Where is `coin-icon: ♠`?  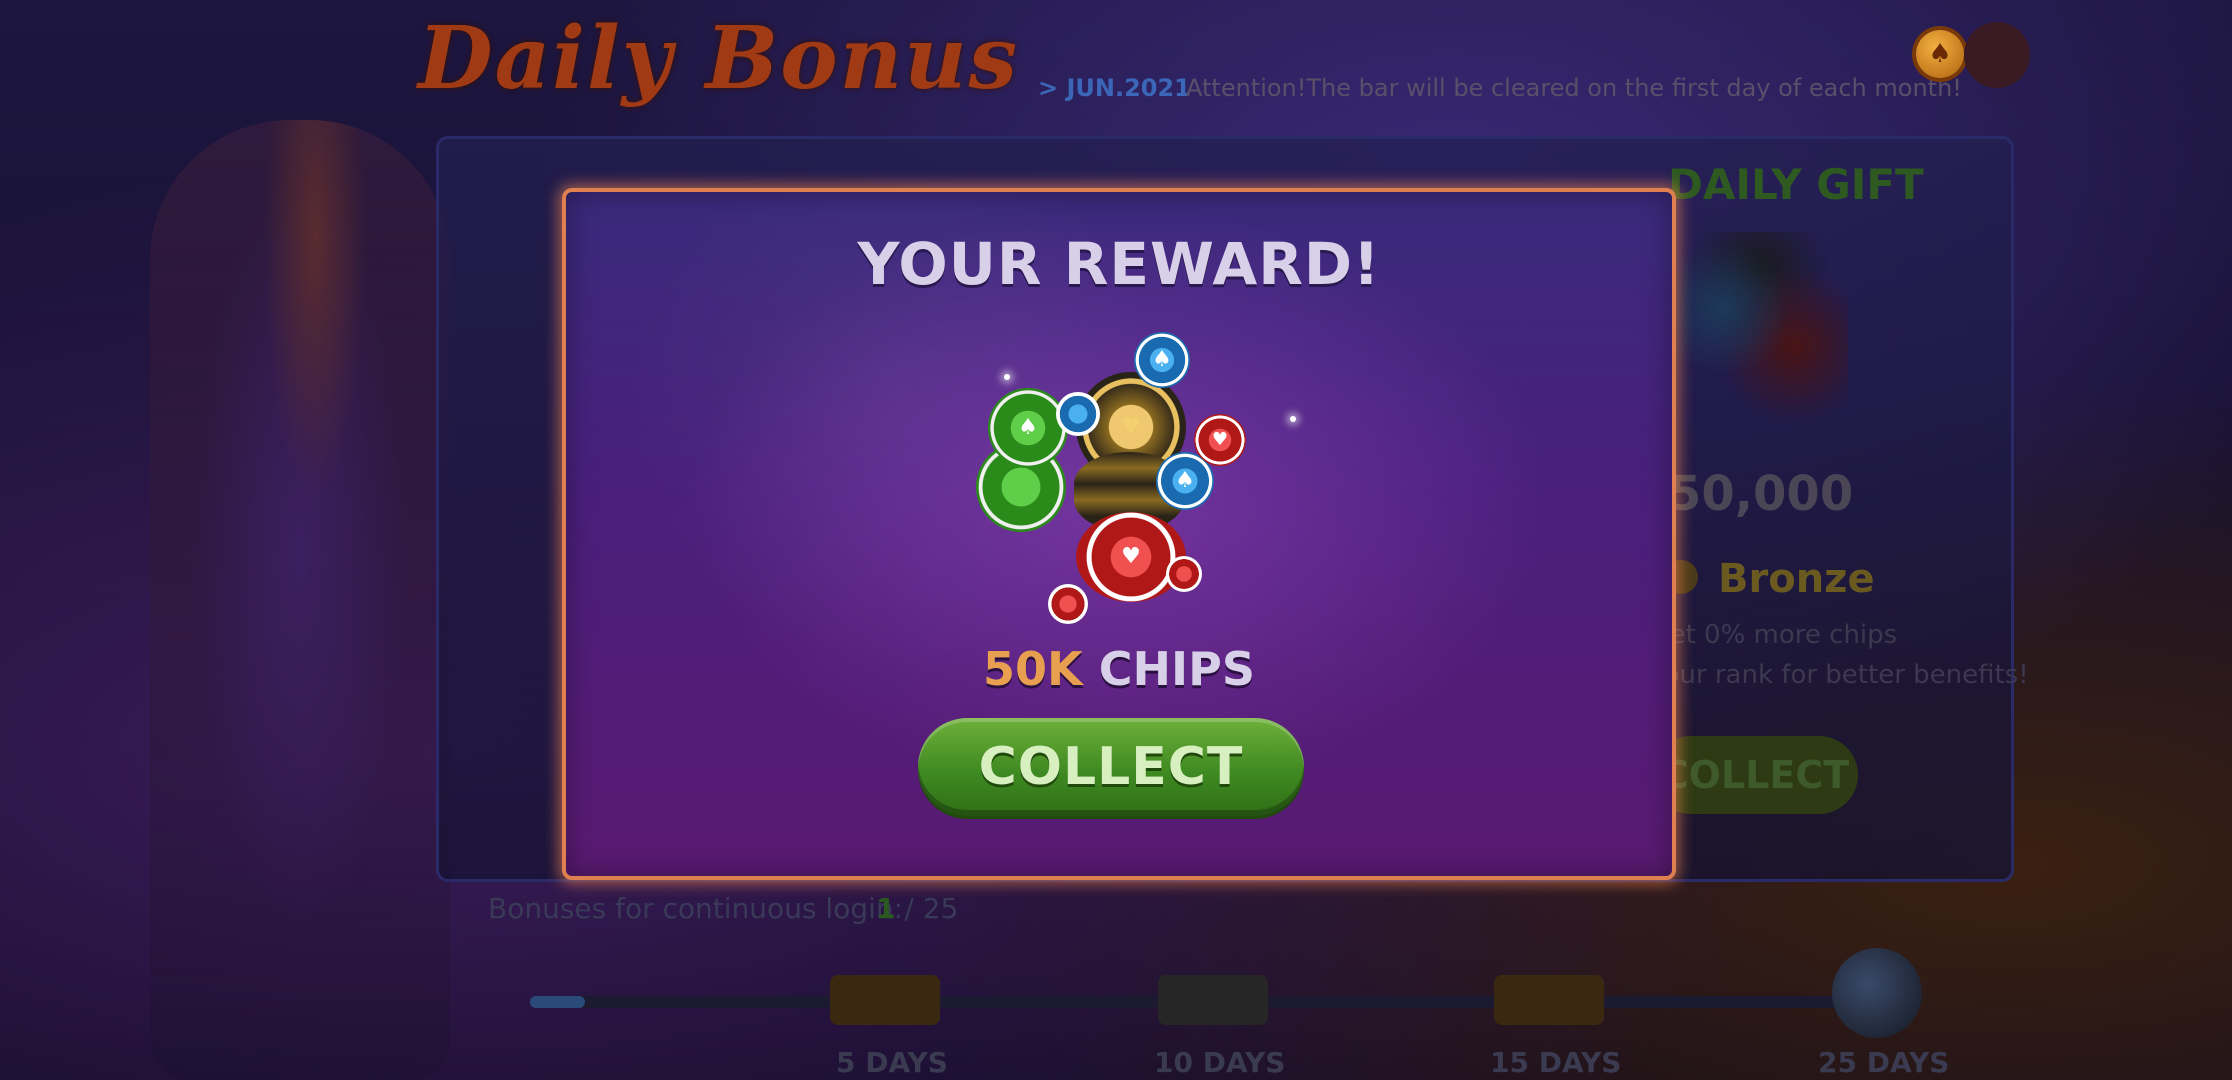 coin-icon: ♠ is located at coordinates (1940, 54).